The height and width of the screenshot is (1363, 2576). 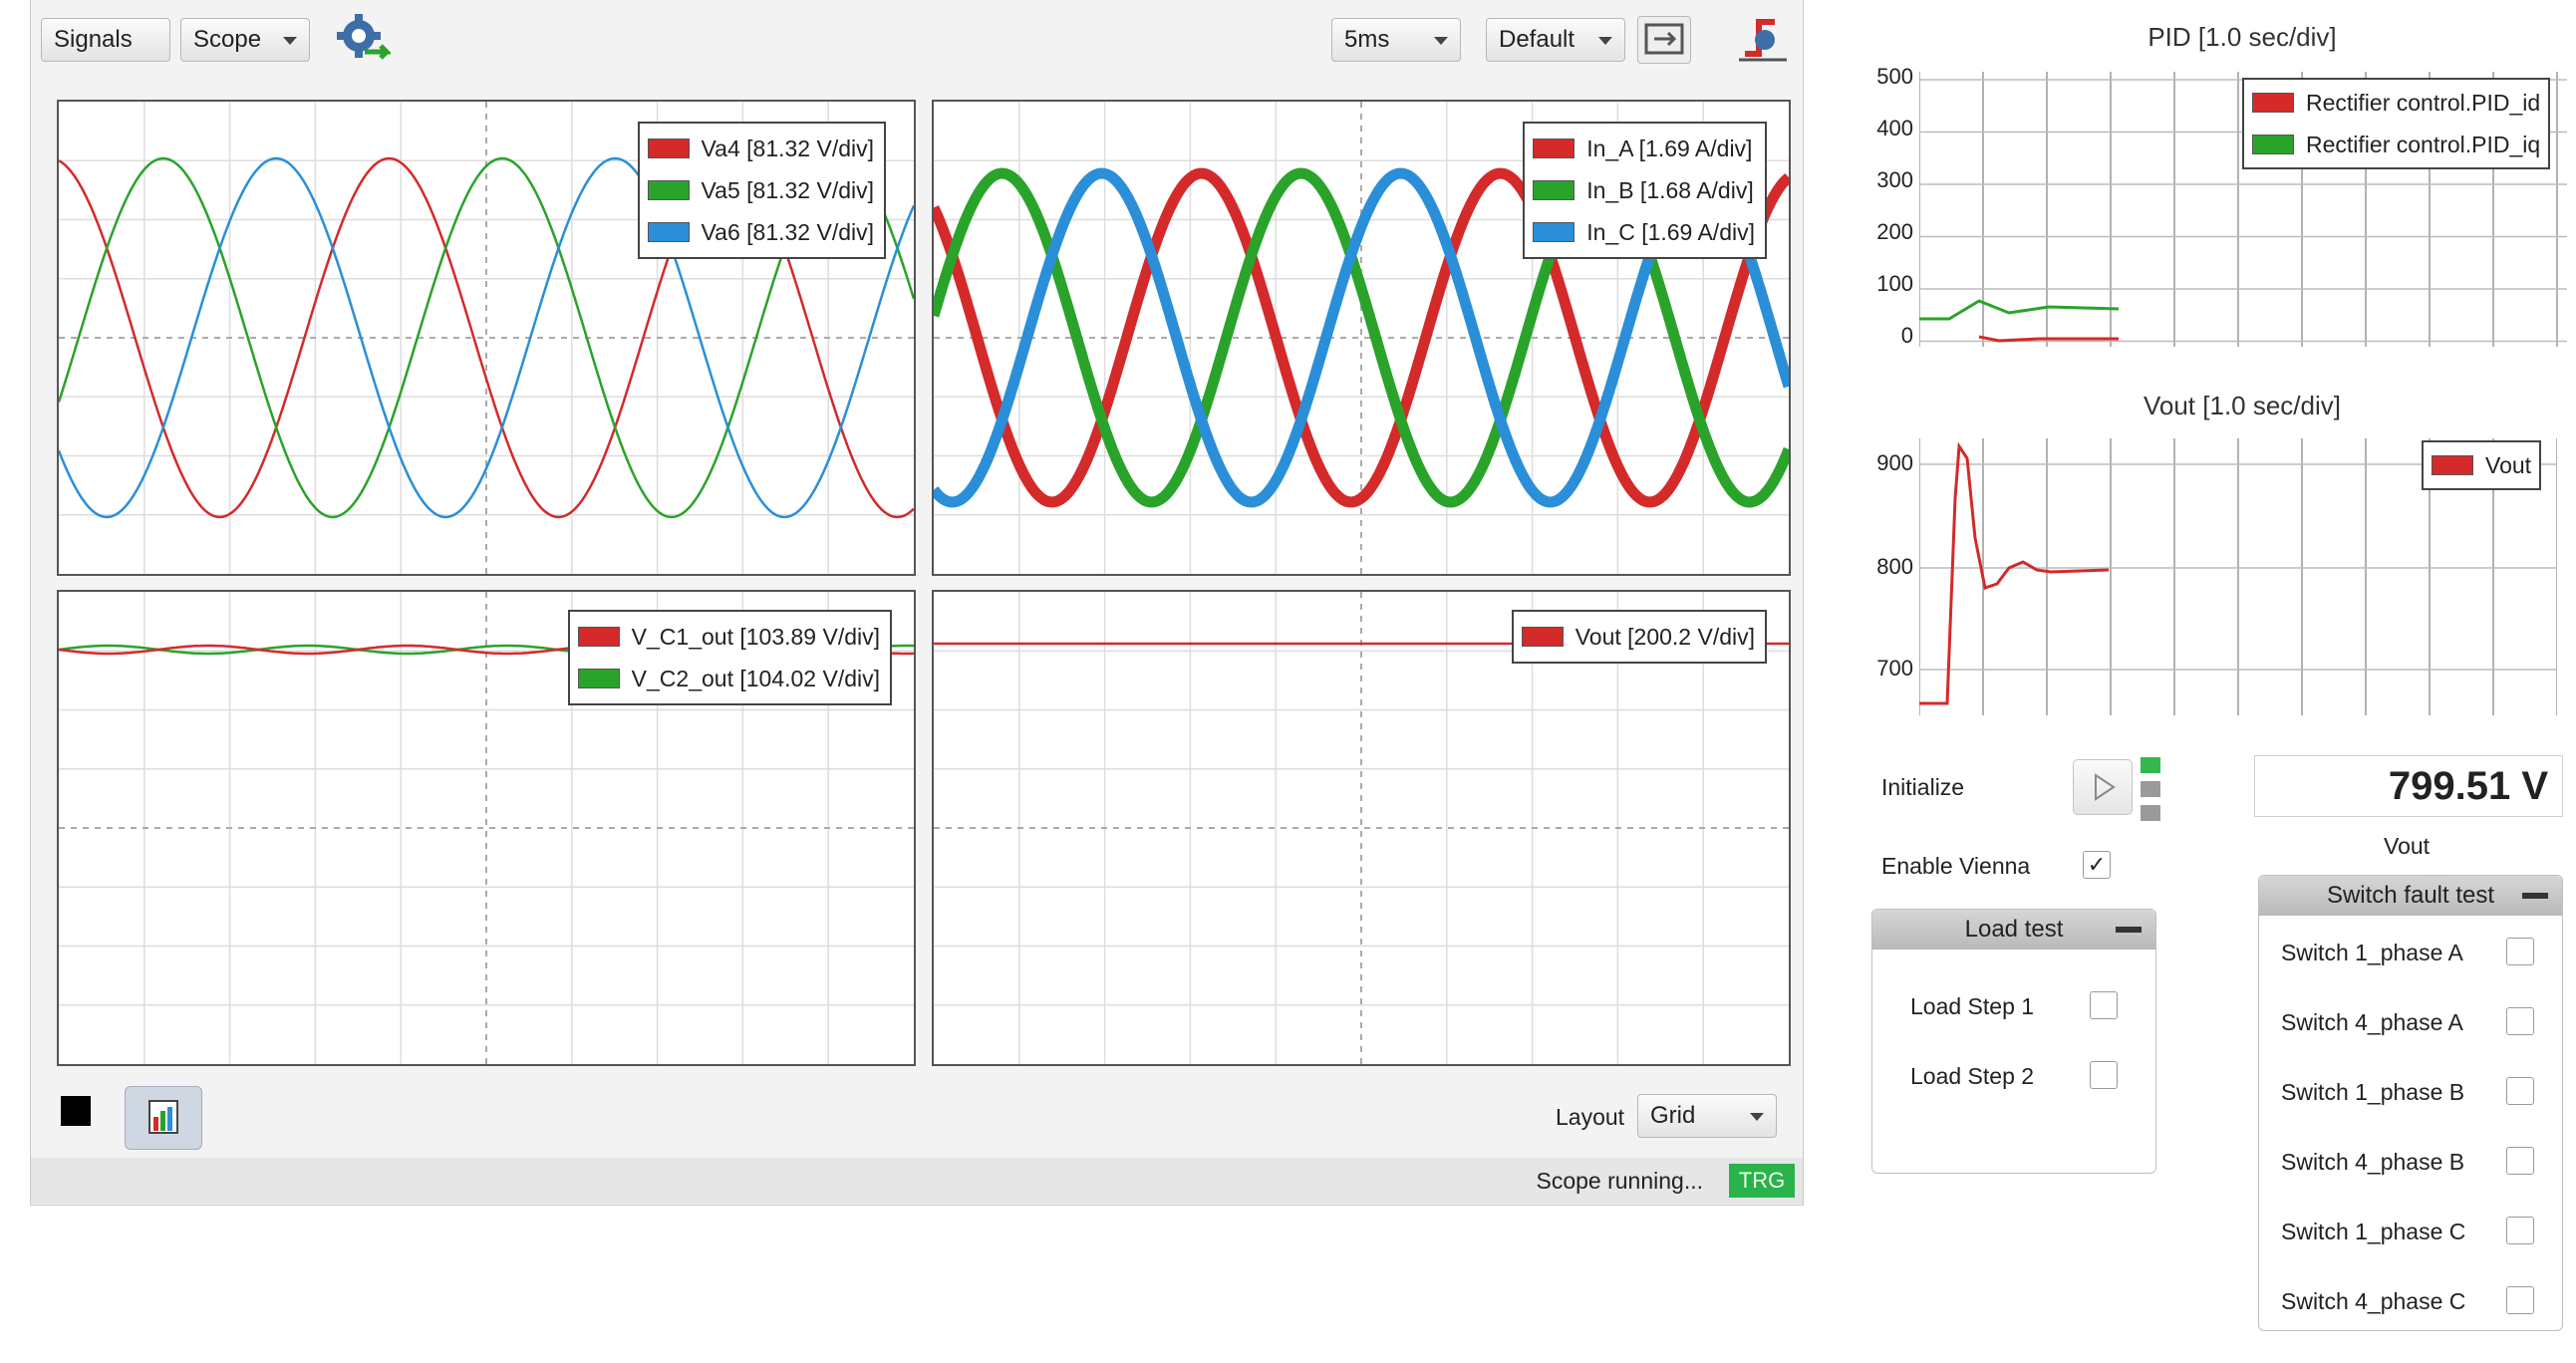 What do you see at coordinates (2013, 1041) in the screenshot?
I see `load-test-group: Load test Load Step 1 Load Step 2` at bounding box center [2013, 1041].